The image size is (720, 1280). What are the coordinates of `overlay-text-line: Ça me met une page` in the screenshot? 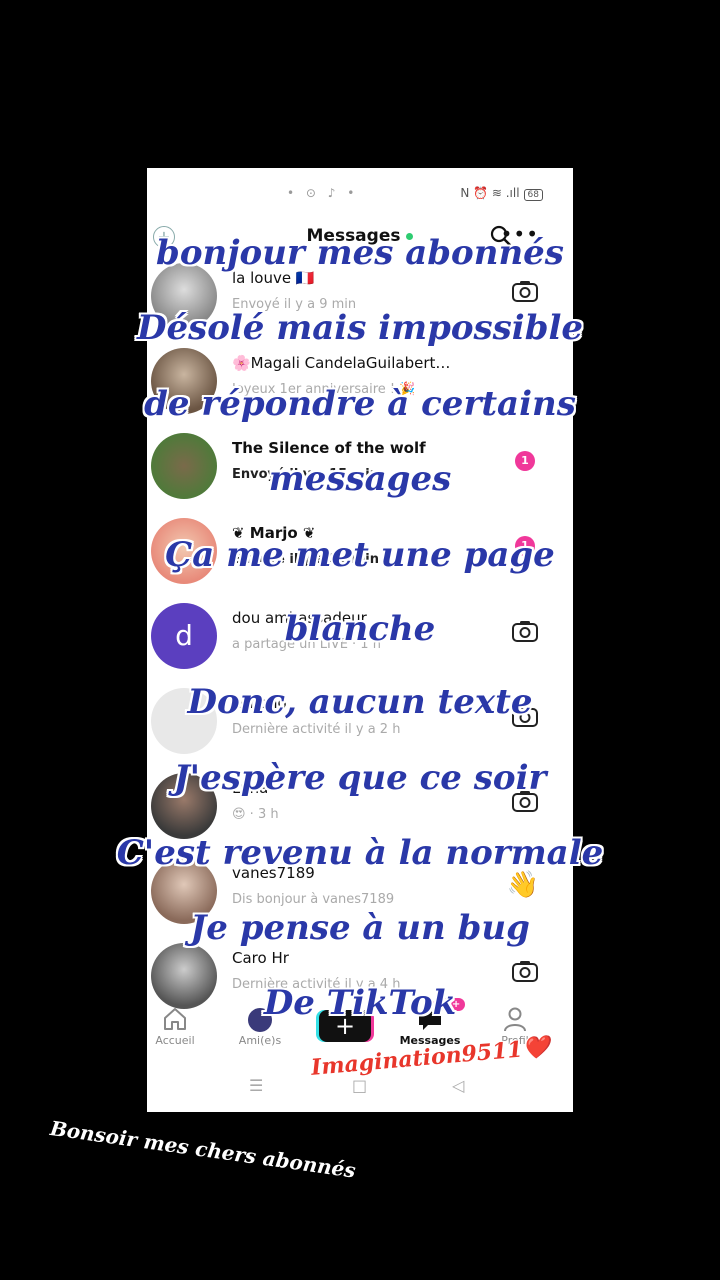 It's located at (360, 555).